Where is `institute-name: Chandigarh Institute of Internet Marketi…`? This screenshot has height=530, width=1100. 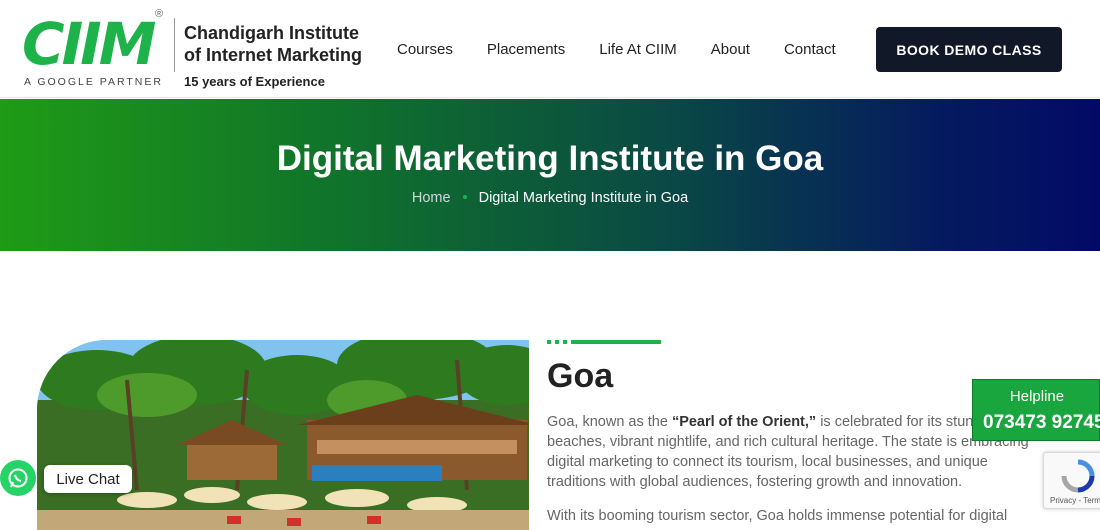
institute-name: Chandigarh Institute of Internet Marketi… is located at coordinates (273, 44).